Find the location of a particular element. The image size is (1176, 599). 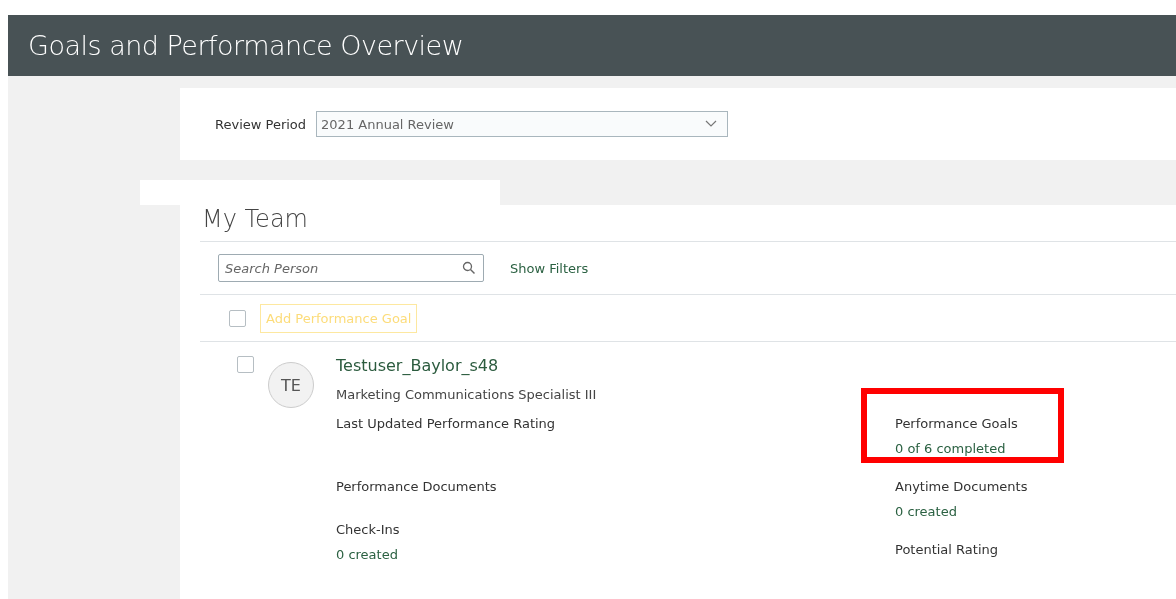

metric-link: 0 of 6 completed is located at coordinates (1035, 448).